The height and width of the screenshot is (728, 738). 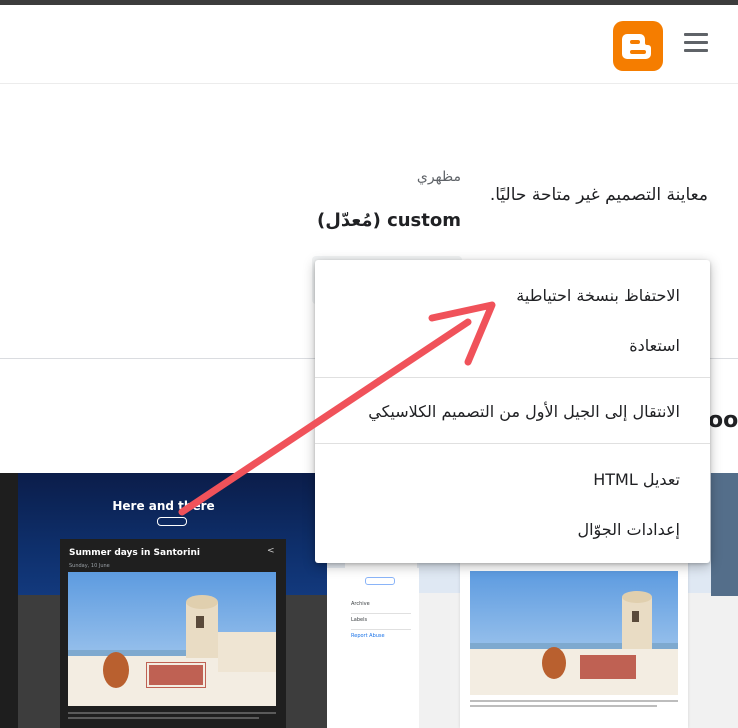 What do you see at coordinates (135, 553) in the screenshot?
I see `preview-post-title: Summer days in Santorini` at bounding box center [135, 553].